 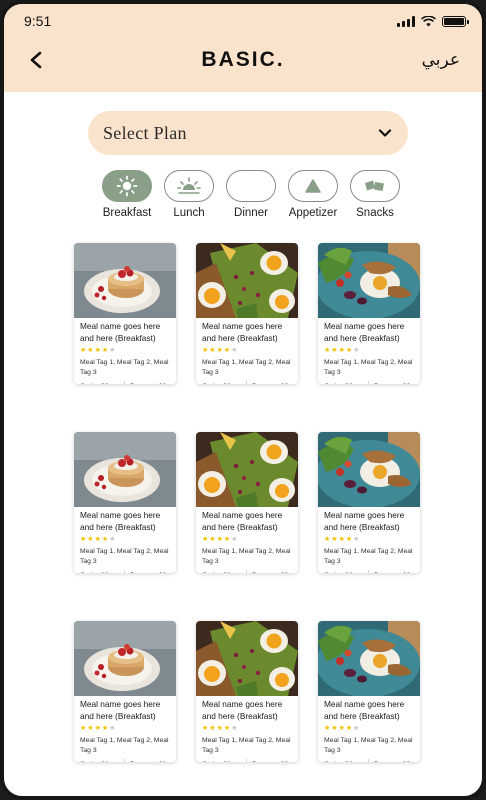 I want to click on sunrise-icon, so click(x=189, y=185).